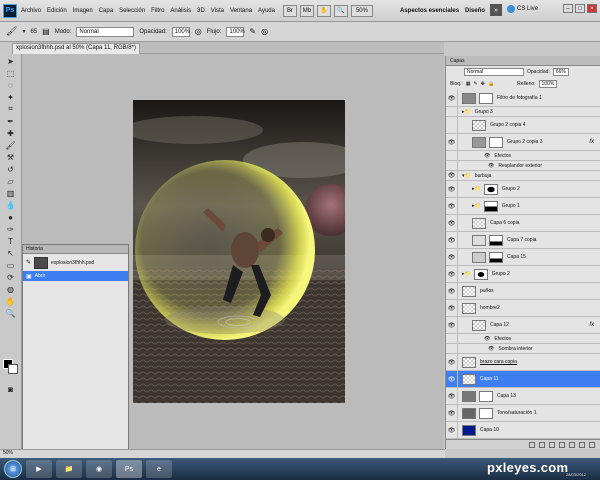  I want to click on lock-all-icon: 🔒, so click(491, 84).